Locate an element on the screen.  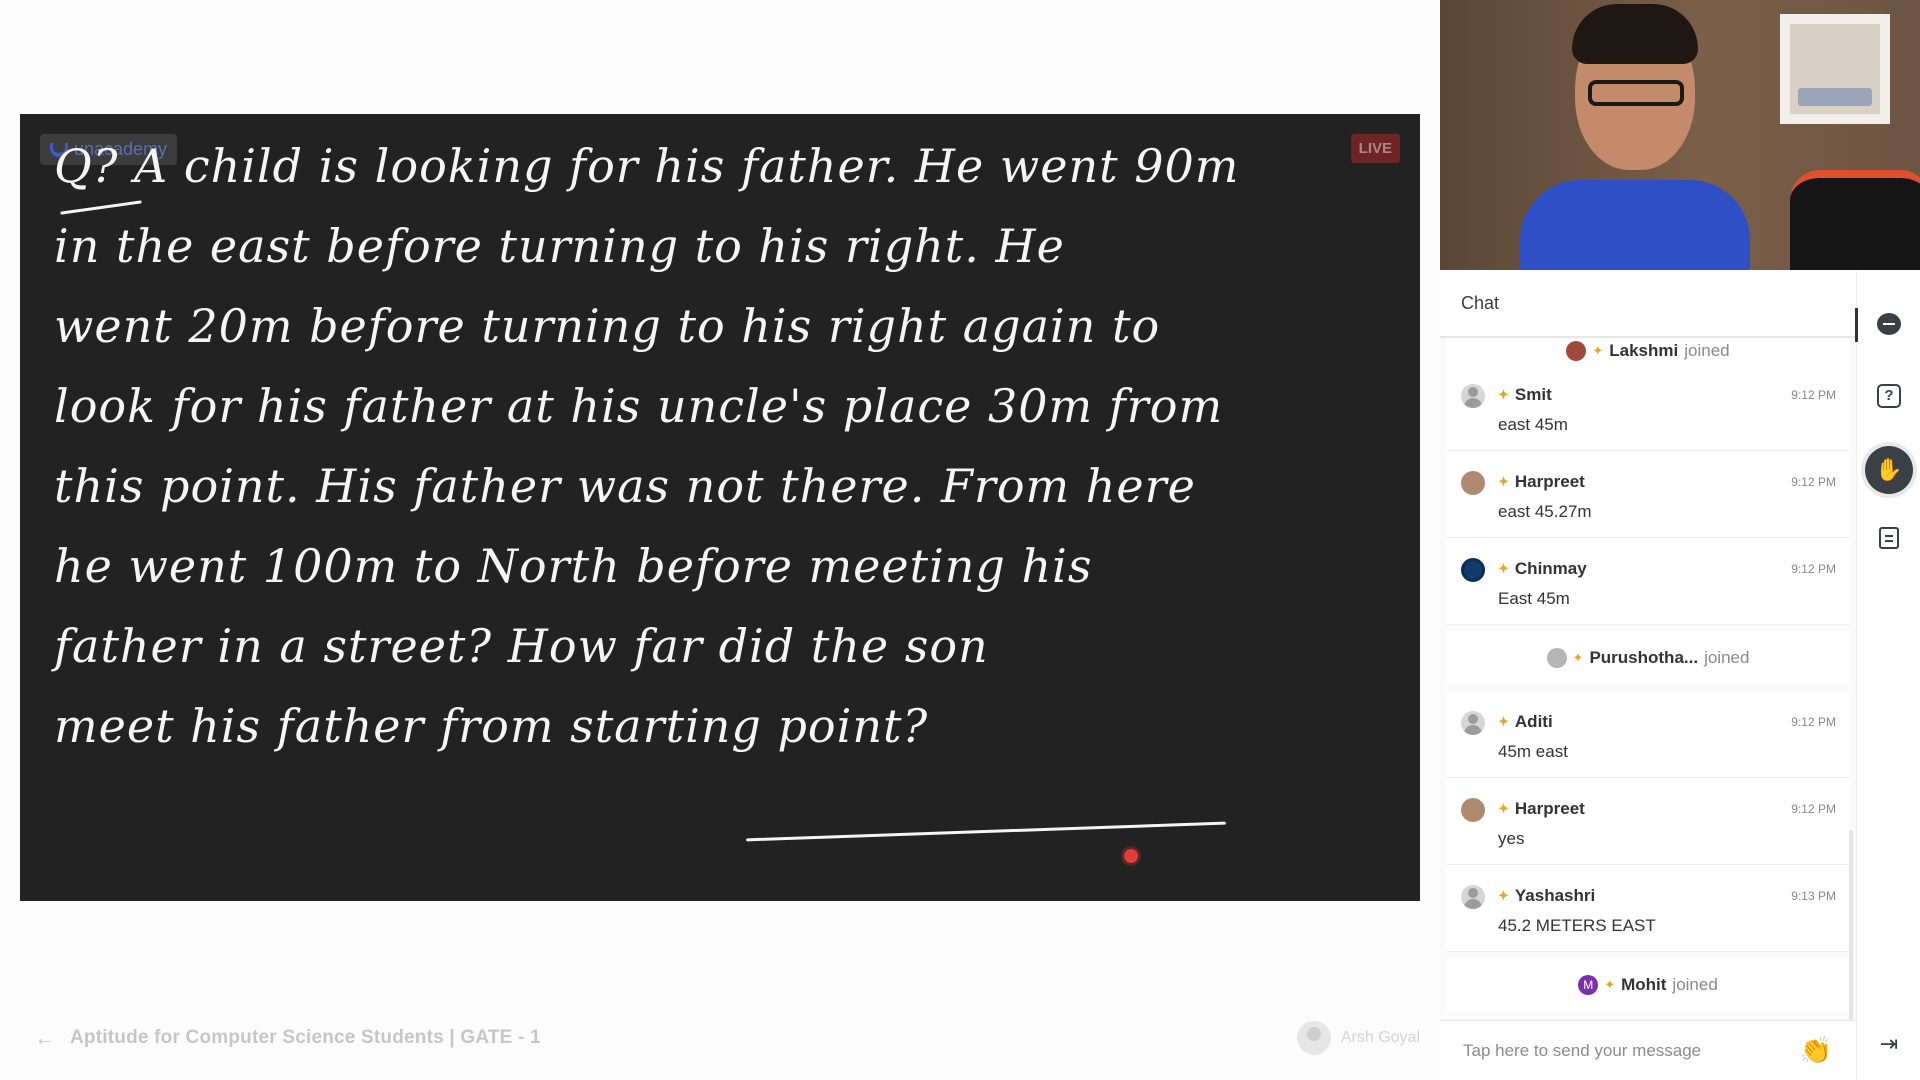
message-sender: ✦ Smit is located at coordinates (1525, 395).